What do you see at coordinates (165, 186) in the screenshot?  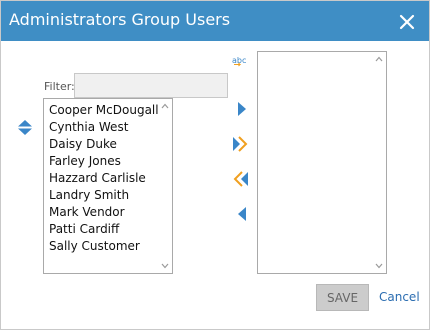 I see `available-users-scrollbar` at bounding box center [165, 186].